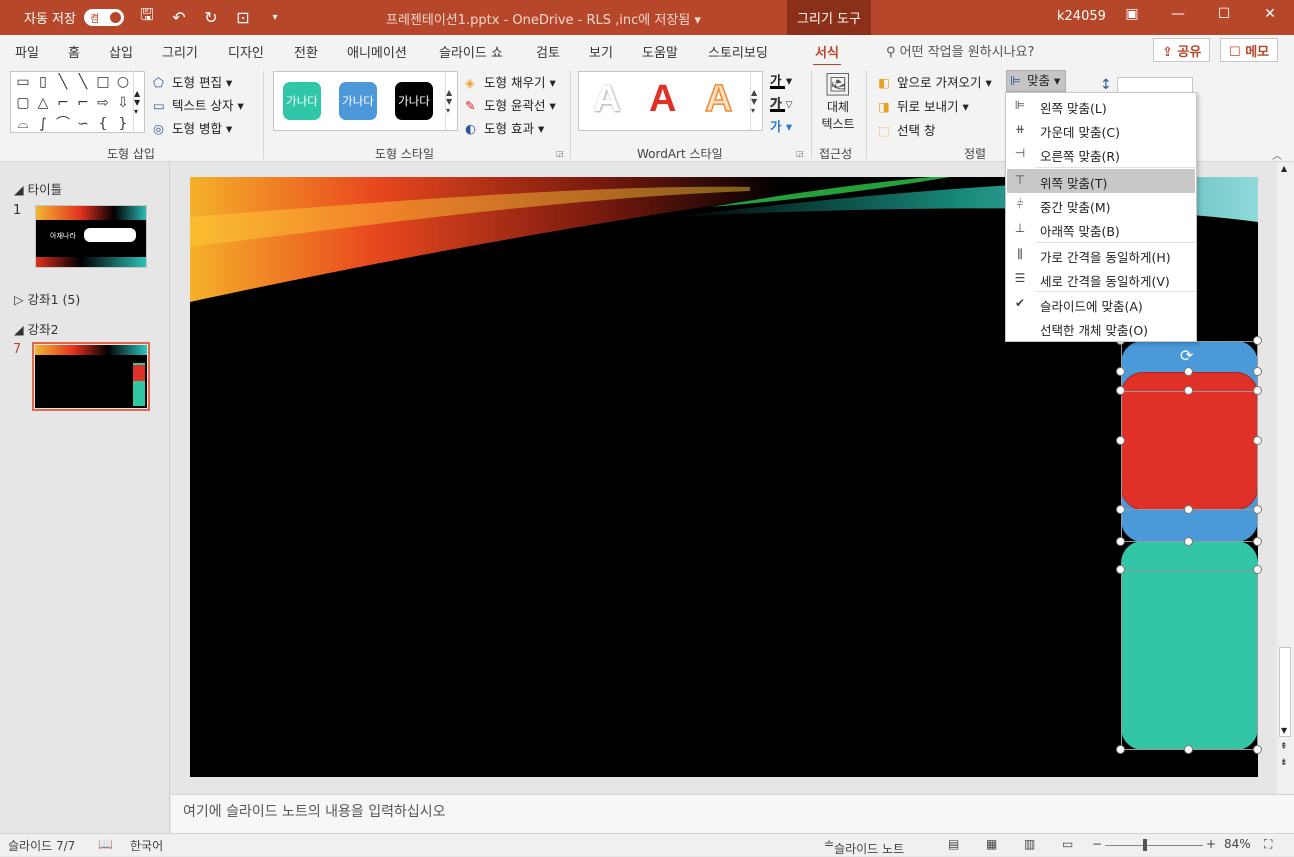  What do you see at coordinates (192, 127) in the screenshot?
I see `merge-shapes-button: ◎ 도형 병합 ▾` at bounding box center [192, 127].